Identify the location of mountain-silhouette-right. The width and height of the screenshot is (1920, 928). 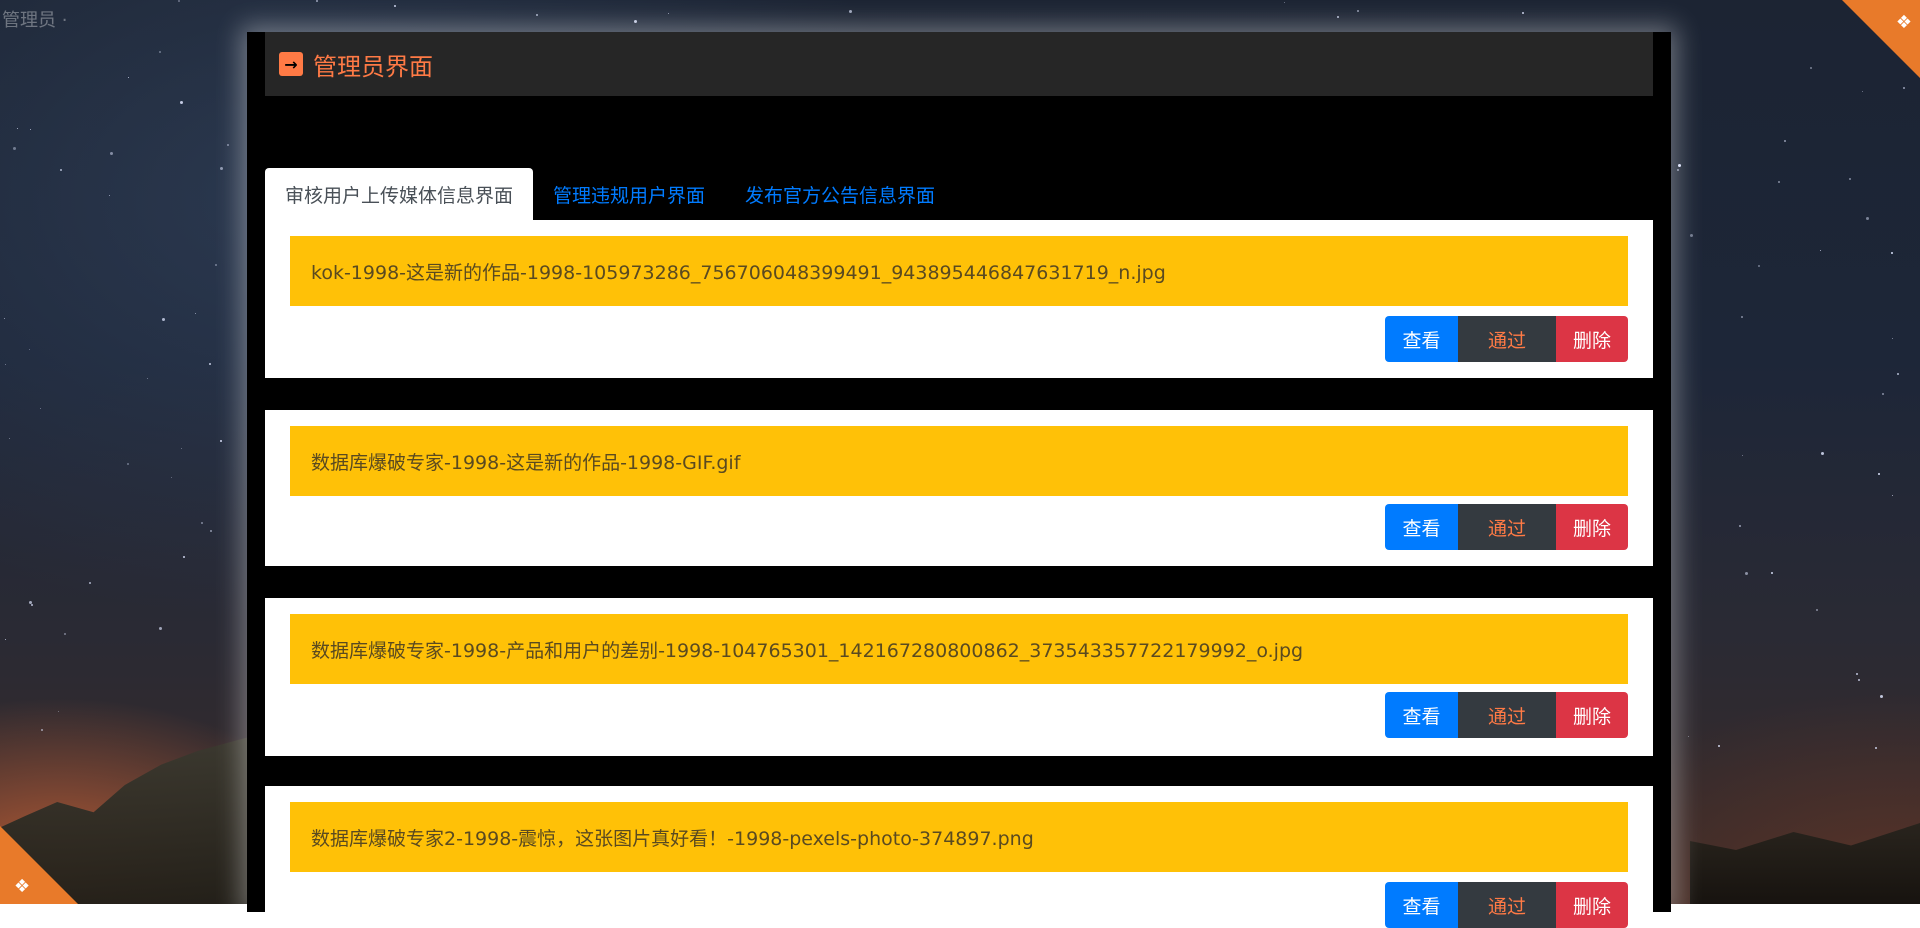
(1805, 863).